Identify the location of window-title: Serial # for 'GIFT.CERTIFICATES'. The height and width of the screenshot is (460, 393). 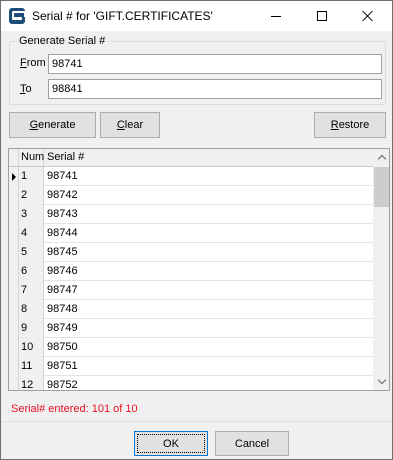
(122, 16).